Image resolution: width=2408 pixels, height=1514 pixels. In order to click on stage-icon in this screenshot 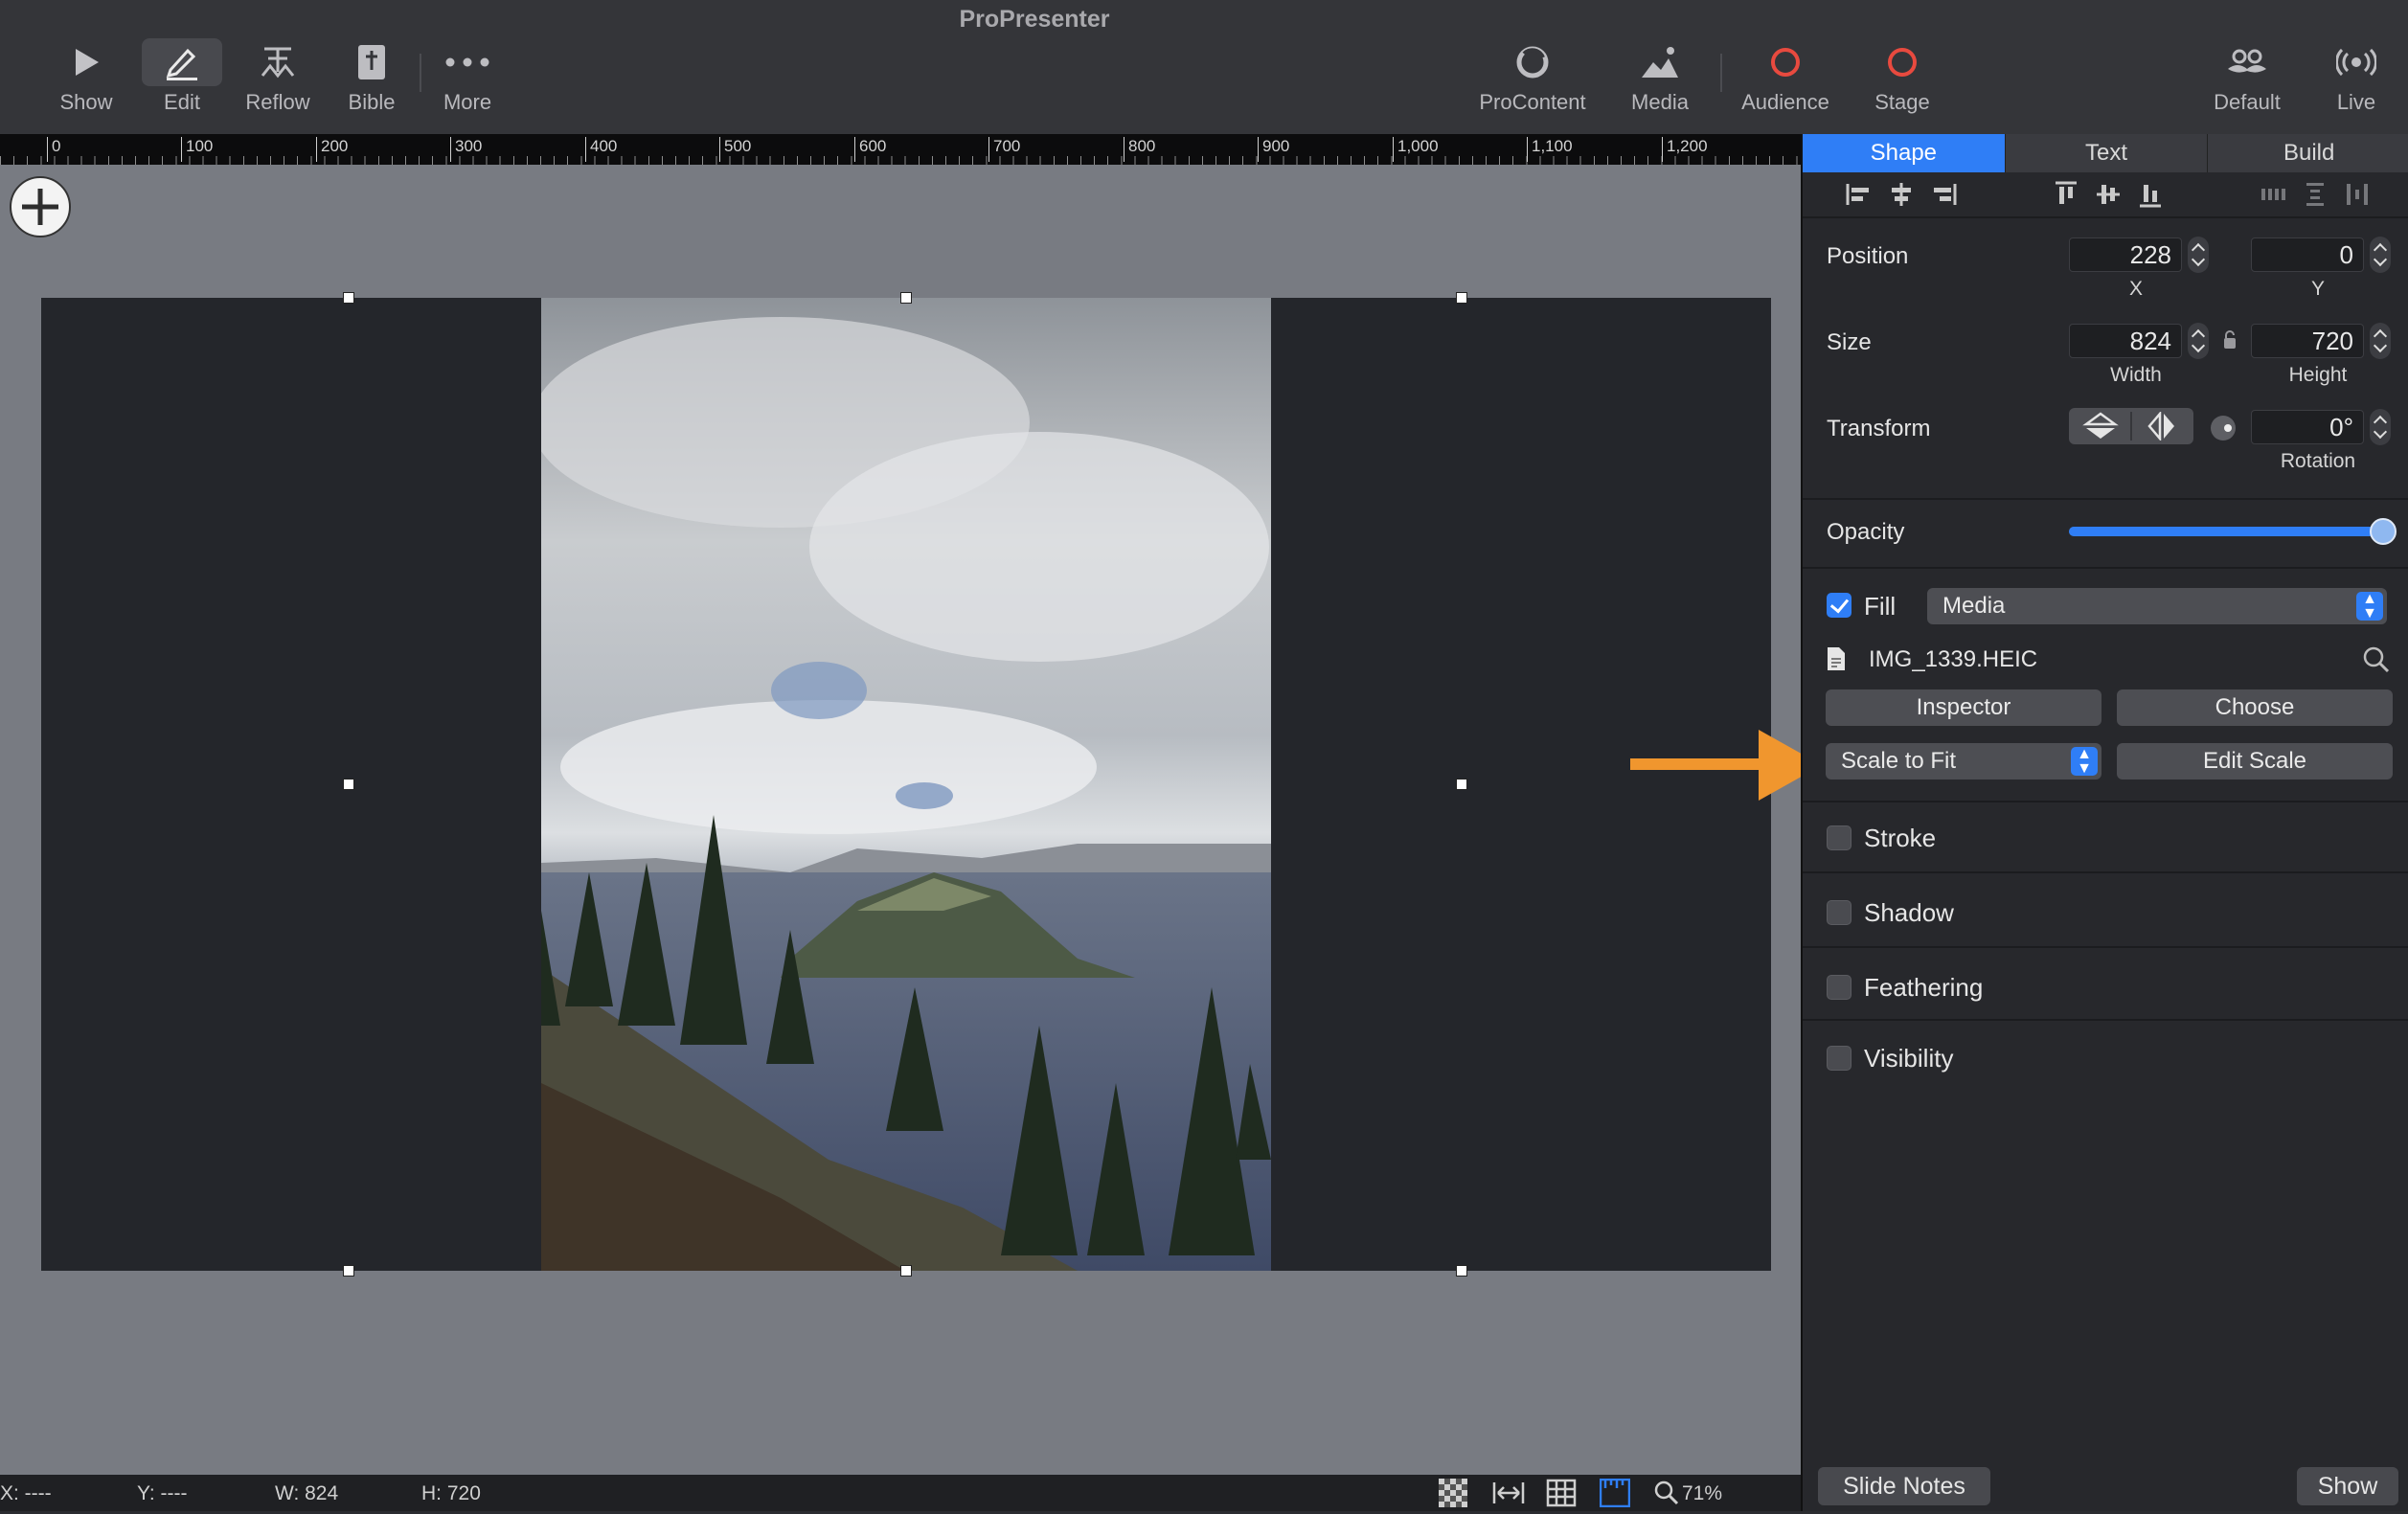, I will do `click(1902, 62)`.